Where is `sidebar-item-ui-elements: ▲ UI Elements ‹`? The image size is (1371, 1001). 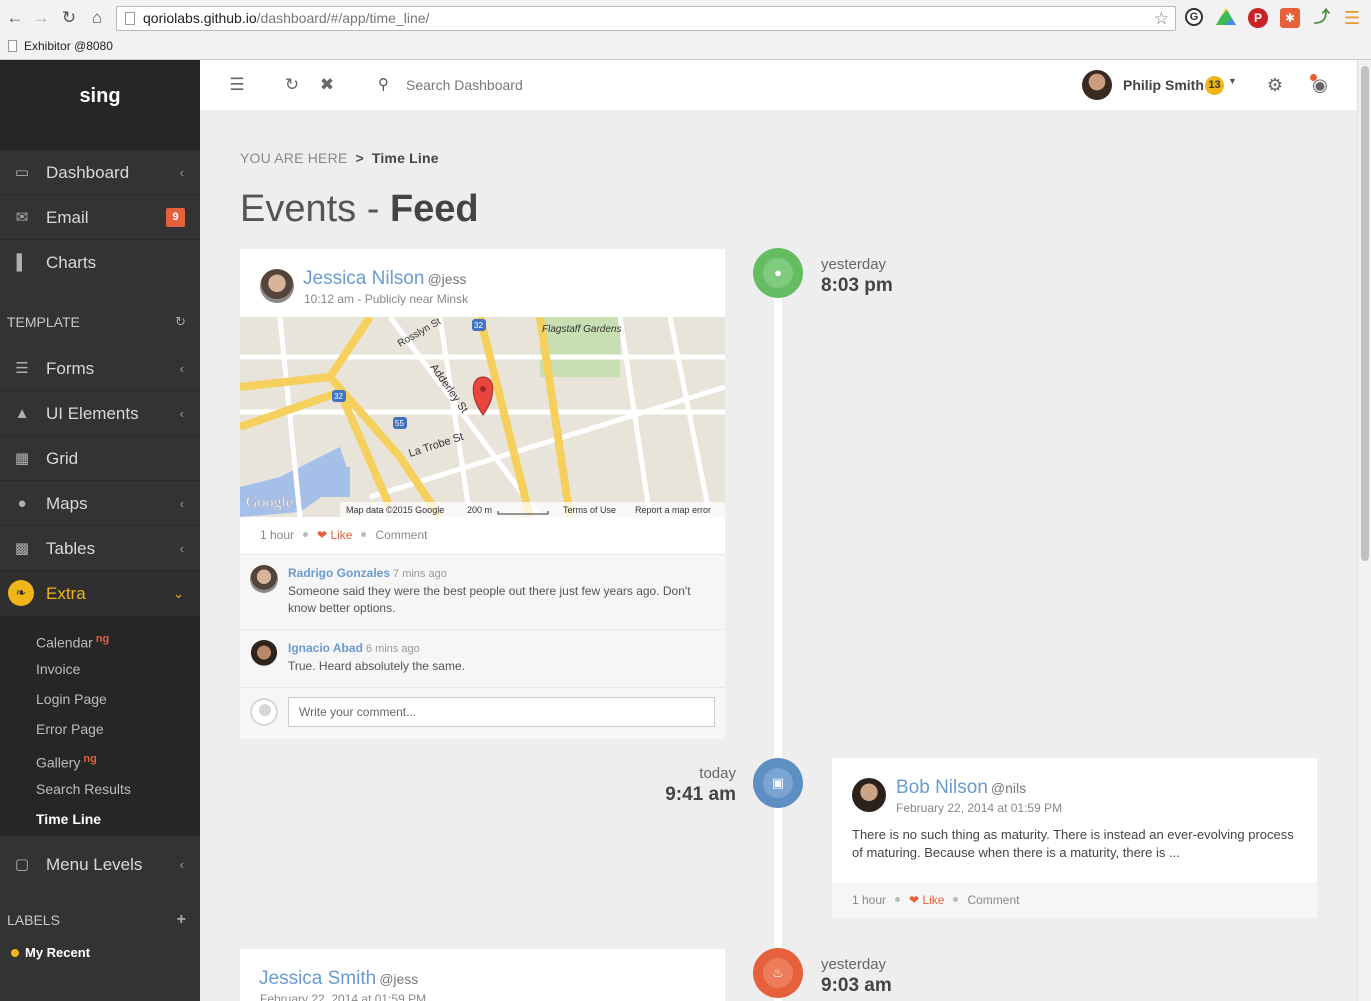 sidebar-item-ui-elements: ▲ UI Elements ‹ is located at coordinates (100, 413).